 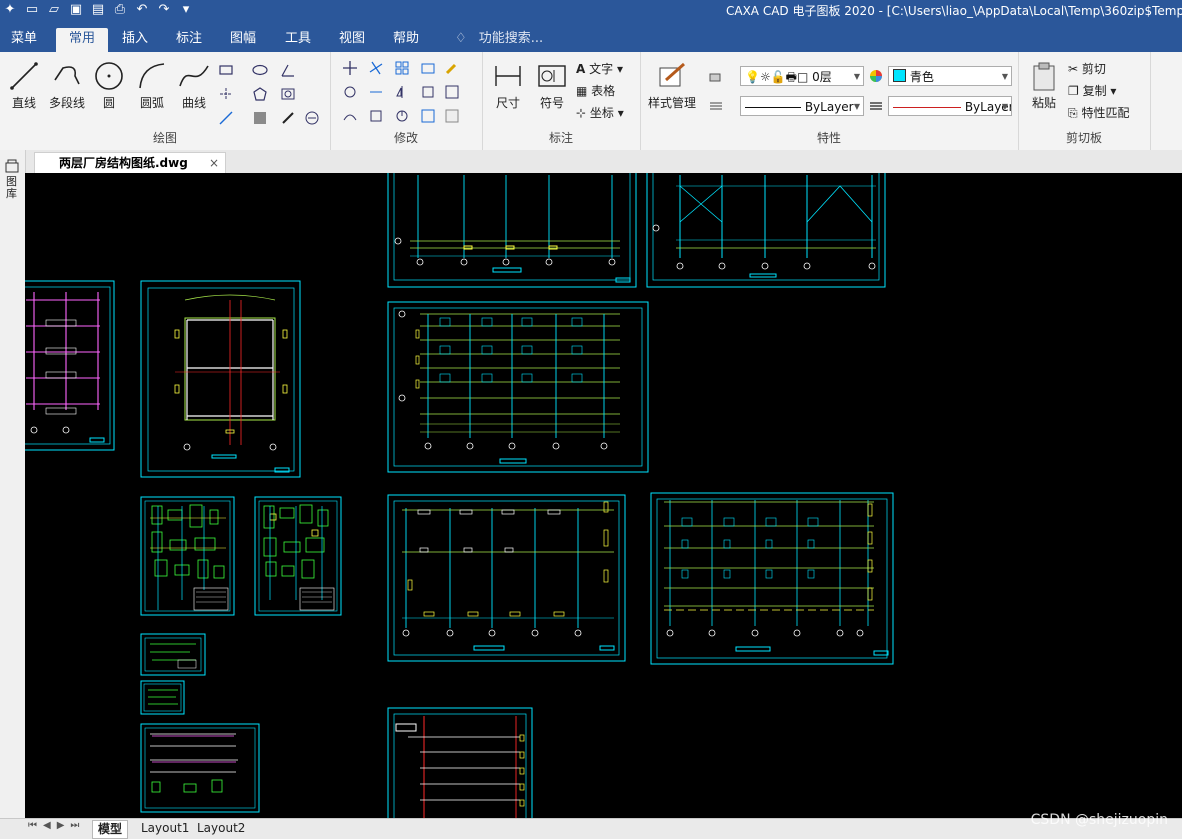 I want to click on cut-button: ✂ 剪切, so click(x=1087, y=68).